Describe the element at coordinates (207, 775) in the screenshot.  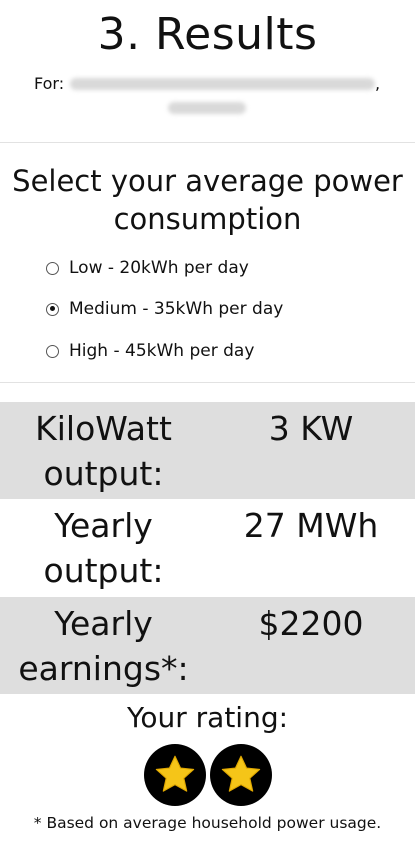
I see `rating-stars` at that location.